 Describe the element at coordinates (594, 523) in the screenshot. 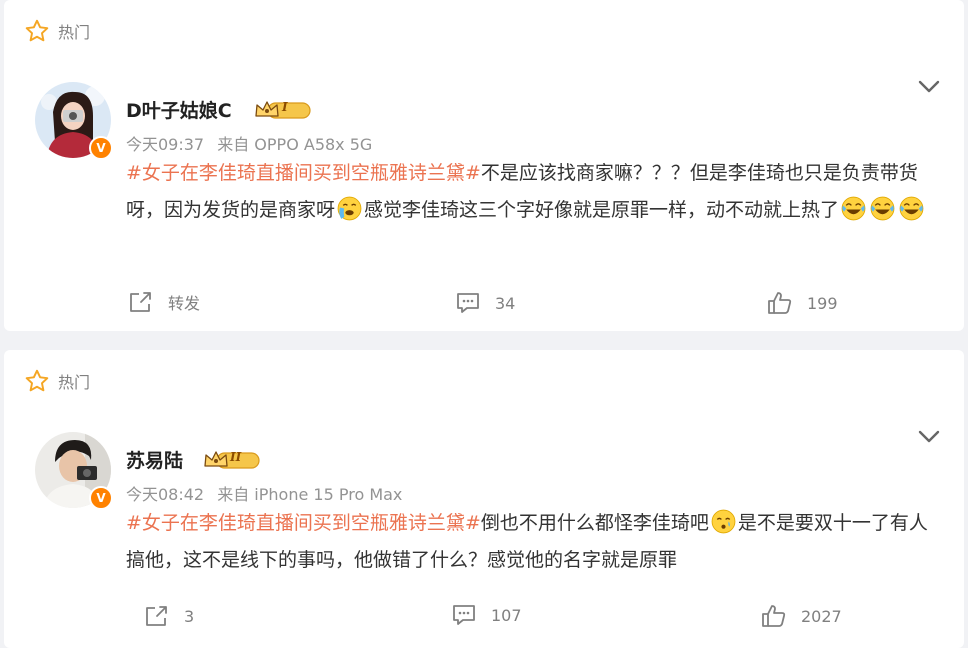

I see `post-text: 倒也不用什么都怪李佳琦吧` at that location.